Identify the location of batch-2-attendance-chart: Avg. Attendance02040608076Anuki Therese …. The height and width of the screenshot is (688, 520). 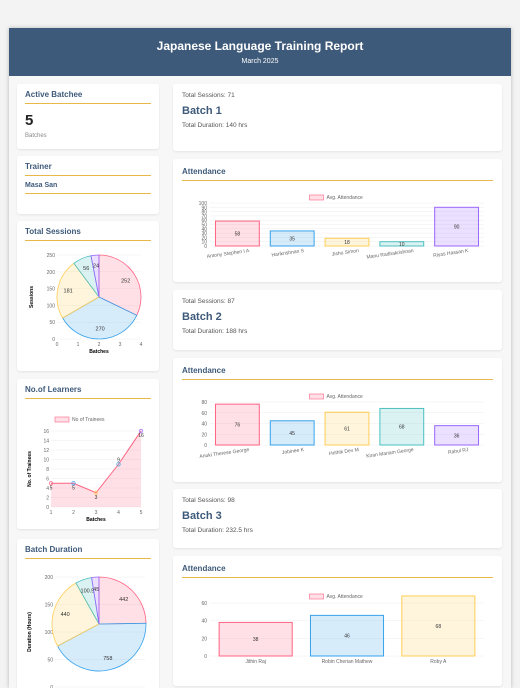
(341, 426).